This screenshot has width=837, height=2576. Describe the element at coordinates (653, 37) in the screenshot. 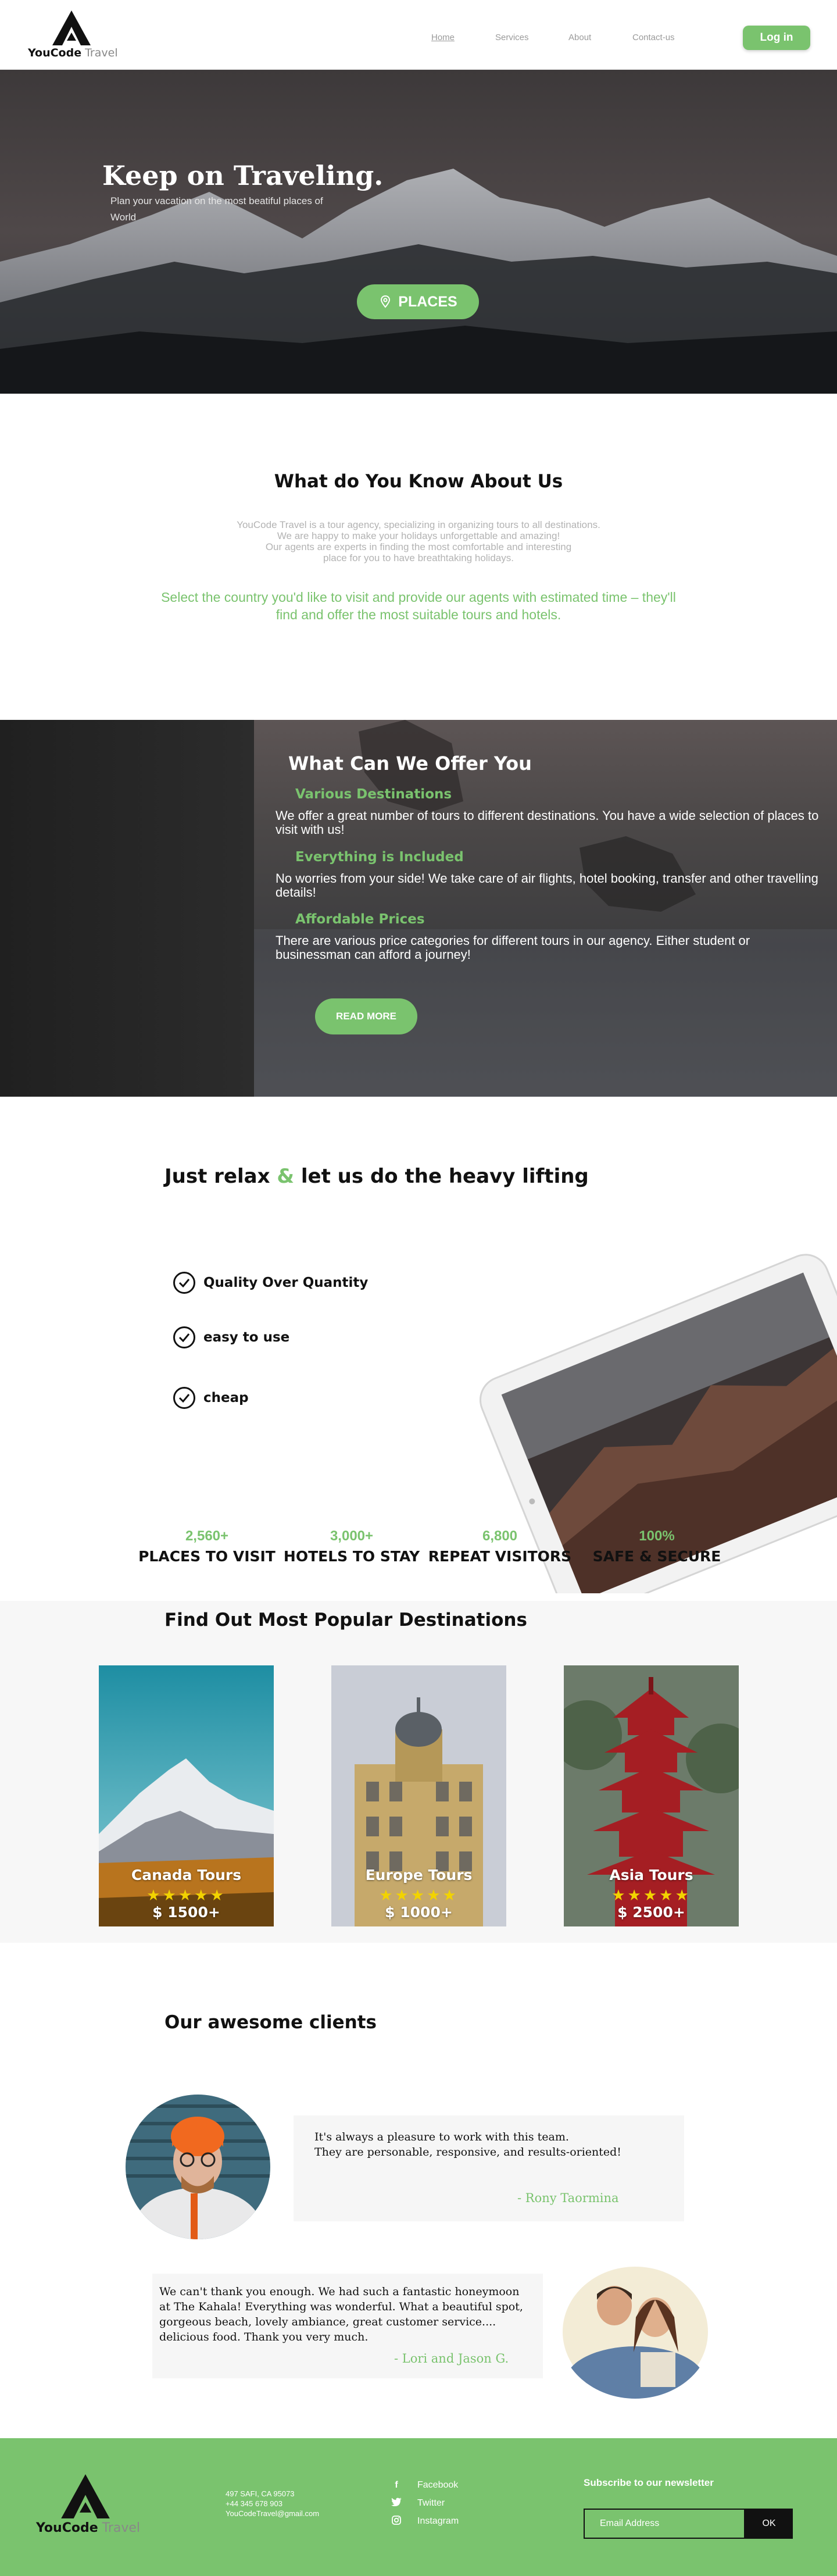

I see `nav-link-contact: Contact-us` at that location.